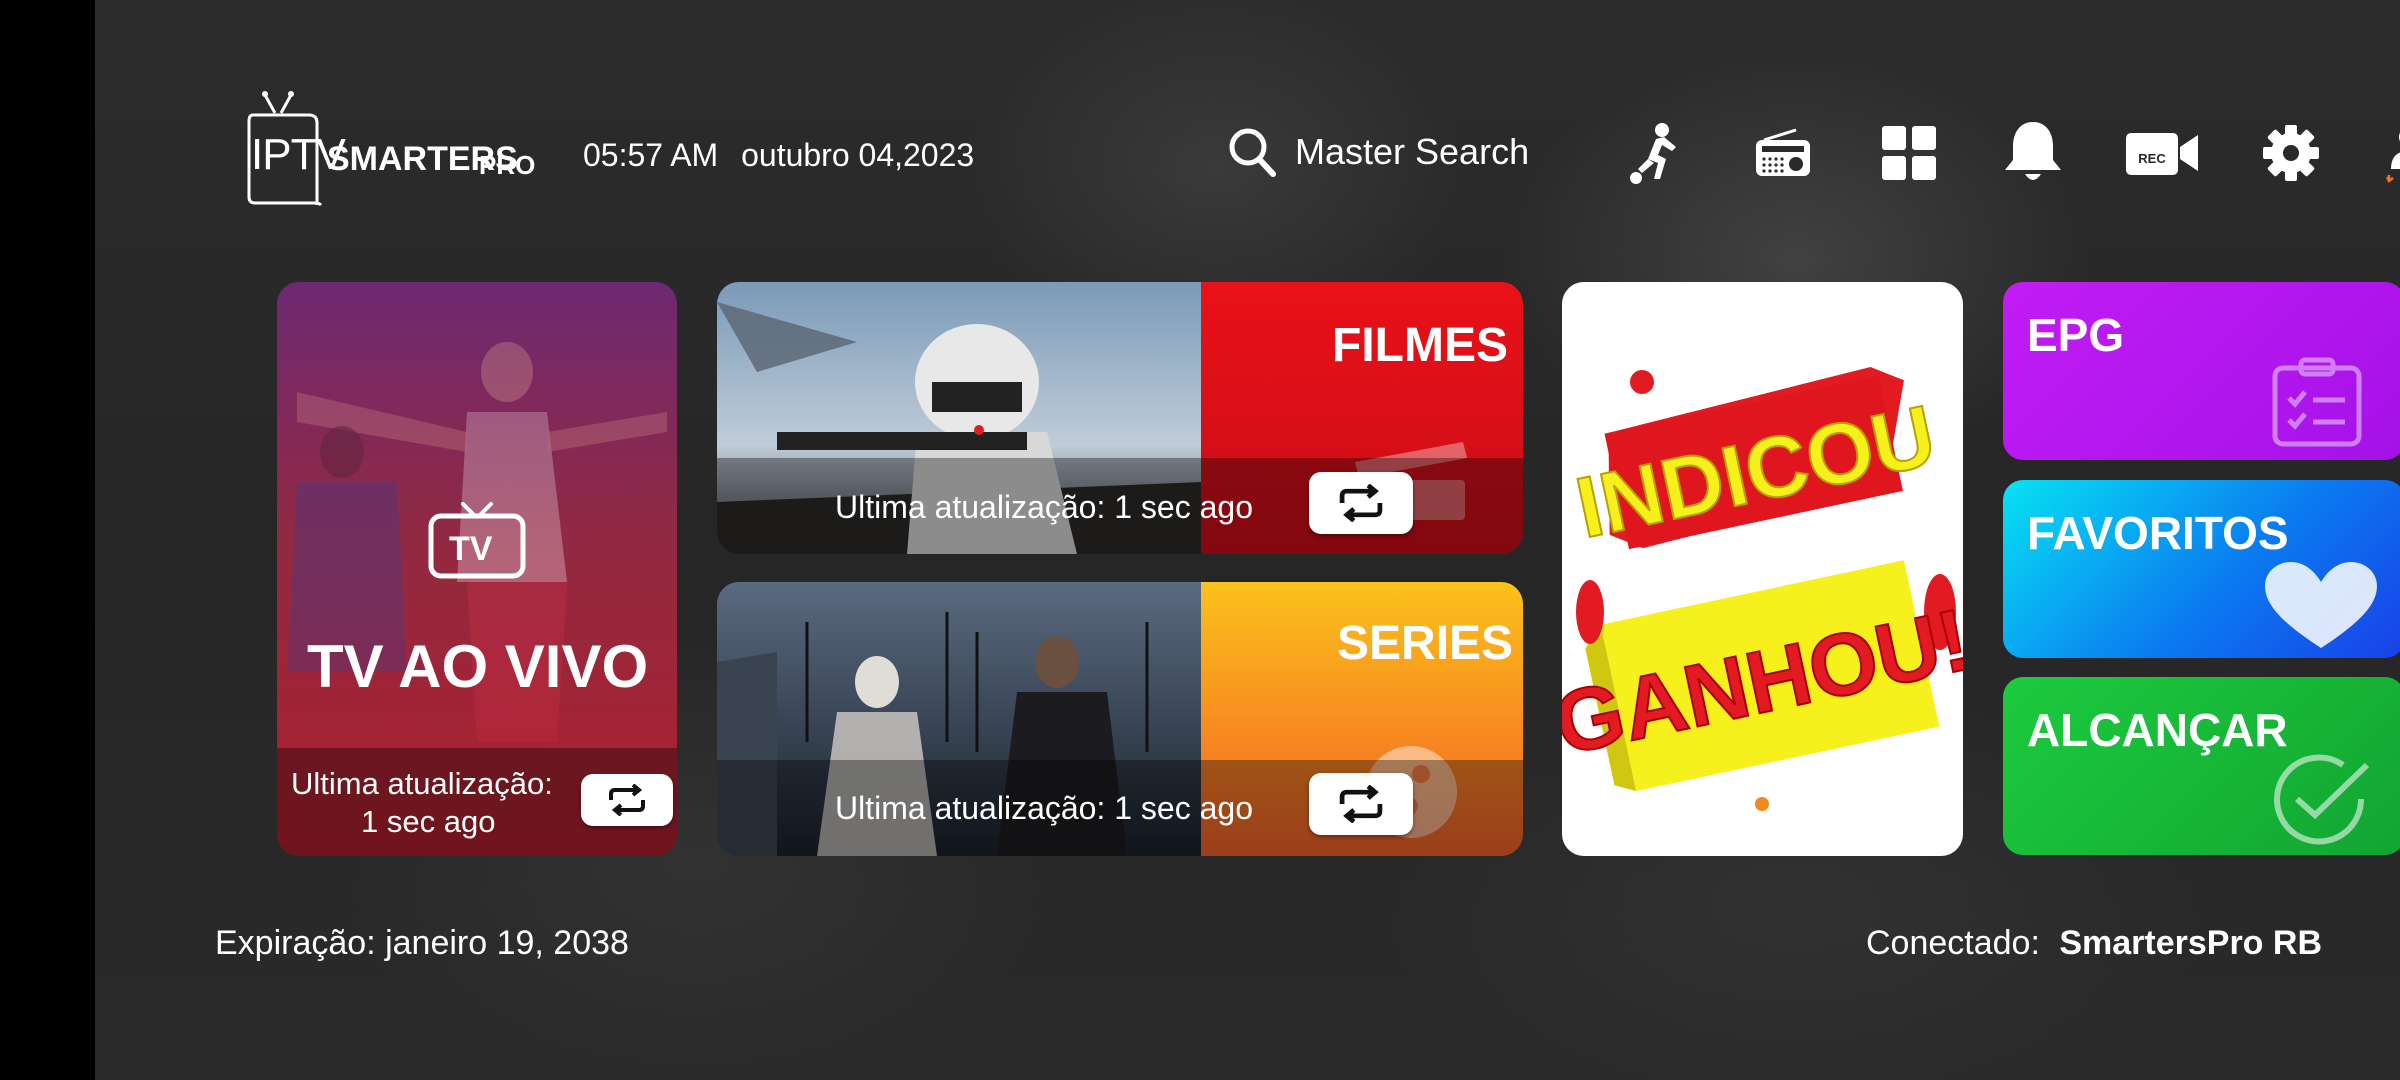  What do you see at coordinates (1120, 418) in the screenshot?
I see `movies-tile: FILMES Ultima atualização: 1 sec ago` at bounding box center [1120, 418].